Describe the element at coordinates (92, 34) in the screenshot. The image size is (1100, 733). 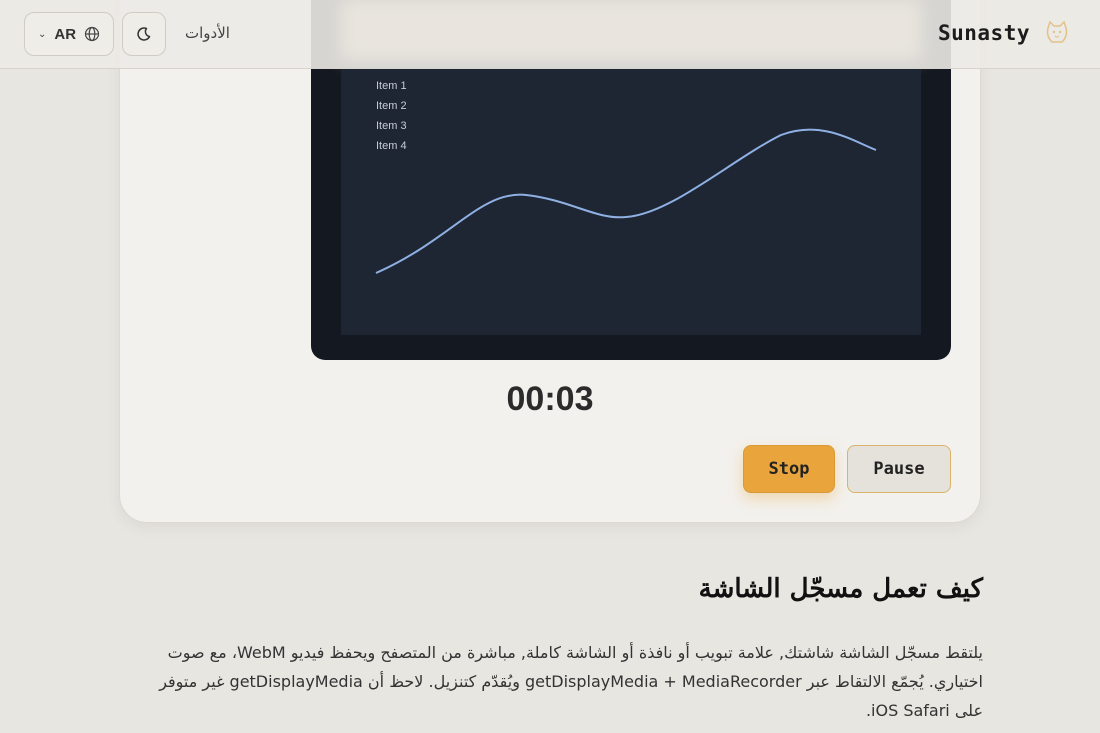
I see `globe-icon` at that location.